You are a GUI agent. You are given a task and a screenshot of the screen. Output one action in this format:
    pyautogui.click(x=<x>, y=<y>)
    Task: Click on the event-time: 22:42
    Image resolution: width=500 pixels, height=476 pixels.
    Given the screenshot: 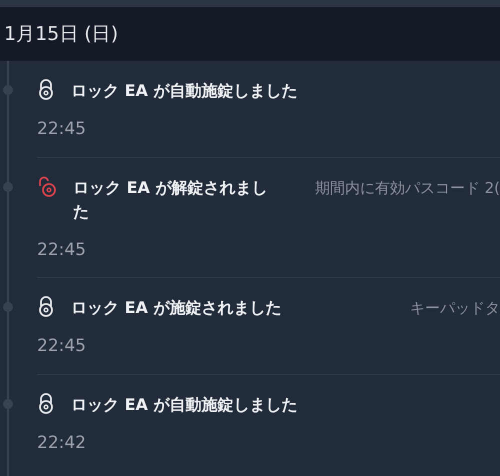 What is the action you would take?
    pyautogui.click(x=62, y=443)
    